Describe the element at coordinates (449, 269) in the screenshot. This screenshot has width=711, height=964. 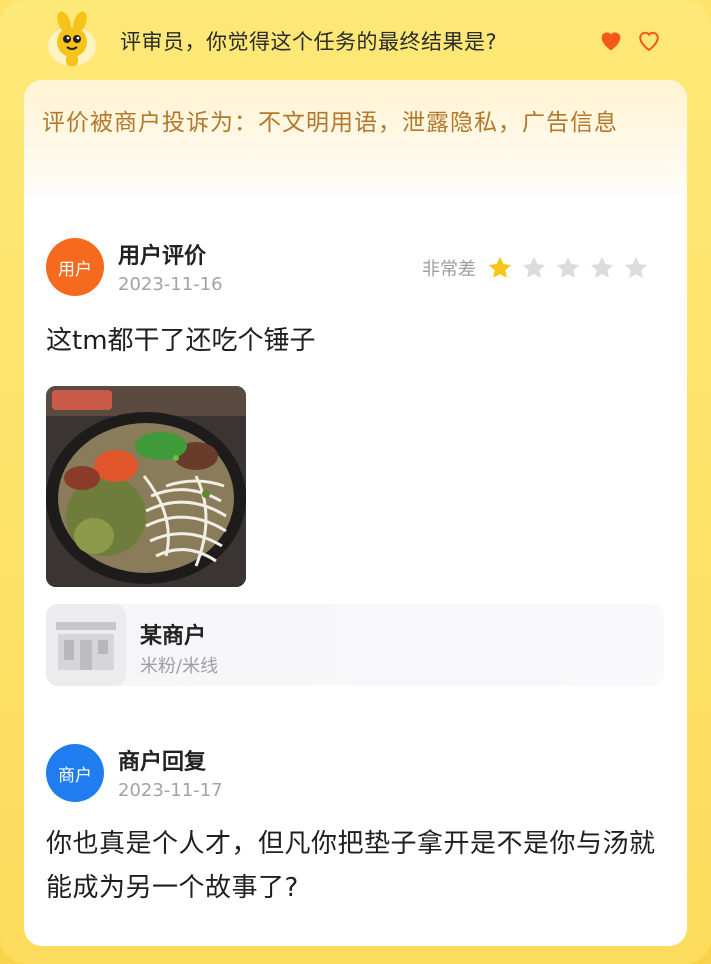
I see `rating-label: 非常差` at that location.